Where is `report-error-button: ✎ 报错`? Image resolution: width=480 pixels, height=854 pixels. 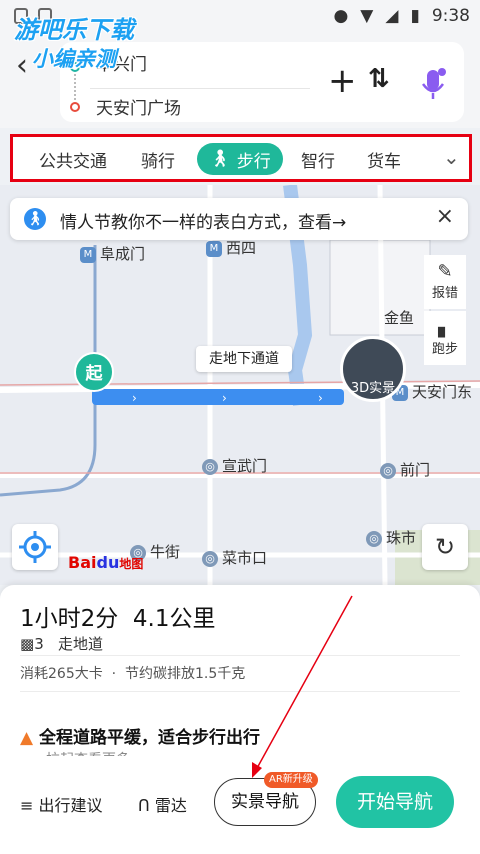 report-error-button: ✎ 报错 is located at coordinates (445, 282).